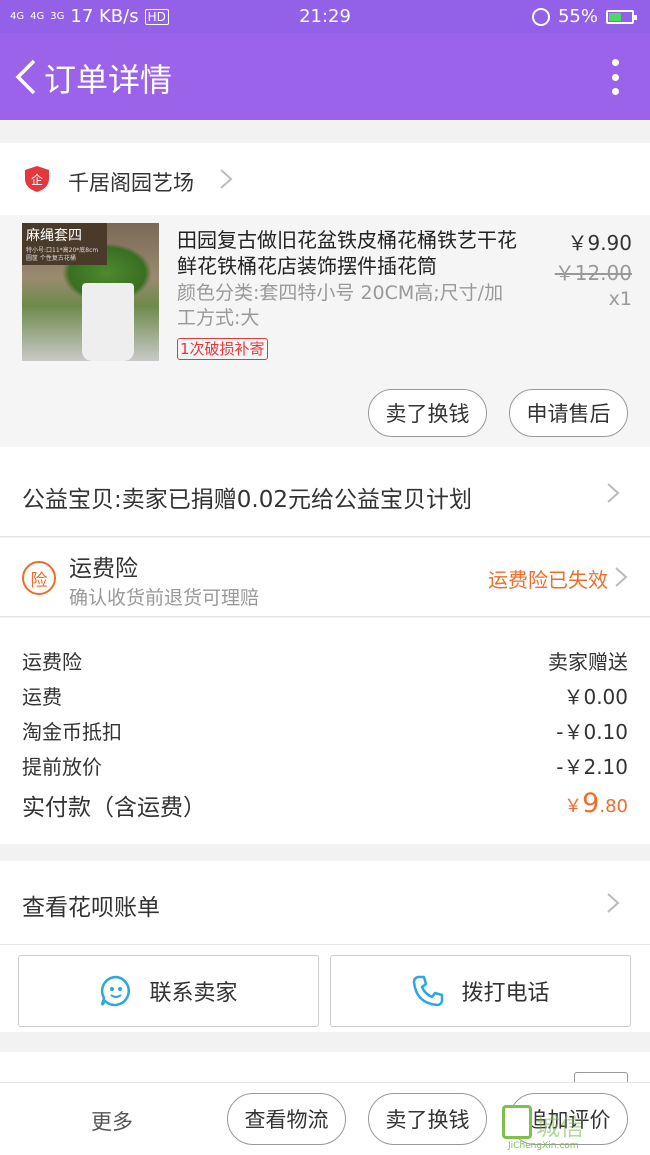 Image resolution: width=650 pixels, height=1155 pixels. Describe the element at coordinates (325, 903) in the screenshot. I see `huabei-bill-row: 查看花呗账单` at that location.